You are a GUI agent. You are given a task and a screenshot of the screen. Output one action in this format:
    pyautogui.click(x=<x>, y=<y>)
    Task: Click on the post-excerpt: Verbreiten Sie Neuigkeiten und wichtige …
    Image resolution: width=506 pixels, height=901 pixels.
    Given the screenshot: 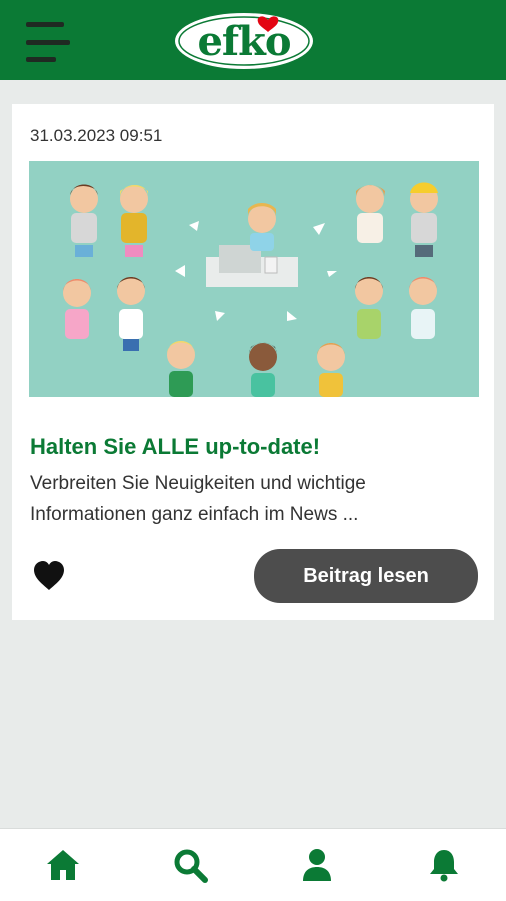 What is the action you would take?
    pyautogui.click(x=198, y=499)
    